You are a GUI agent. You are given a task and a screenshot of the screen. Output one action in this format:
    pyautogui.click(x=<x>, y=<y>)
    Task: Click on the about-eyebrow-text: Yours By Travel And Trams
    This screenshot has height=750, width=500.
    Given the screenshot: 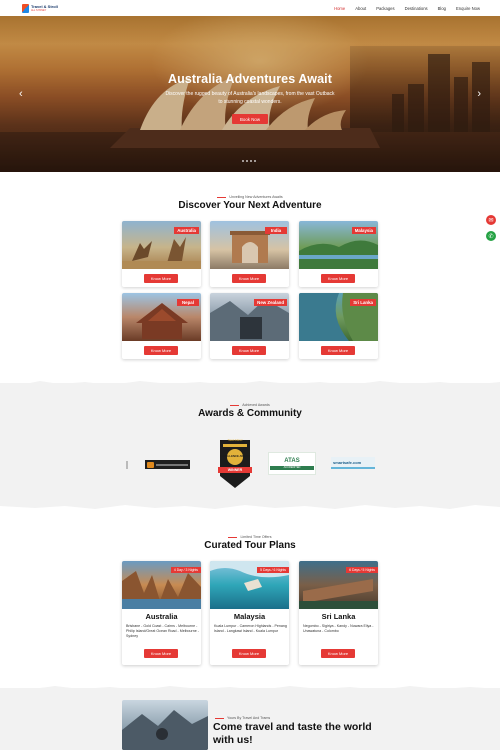 What is the action you would take?
    pyautogui.click(x=249, y=718)
    